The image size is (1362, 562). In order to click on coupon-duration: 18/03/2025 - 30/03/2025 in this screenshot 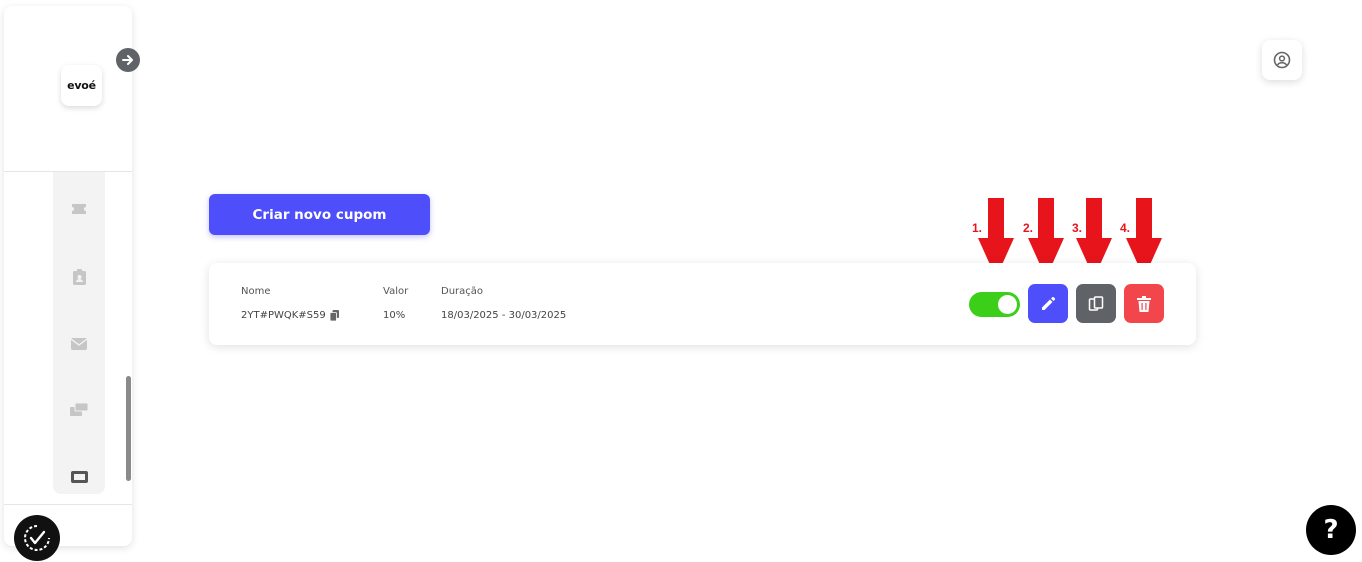, I will do `click(504, 315)`.